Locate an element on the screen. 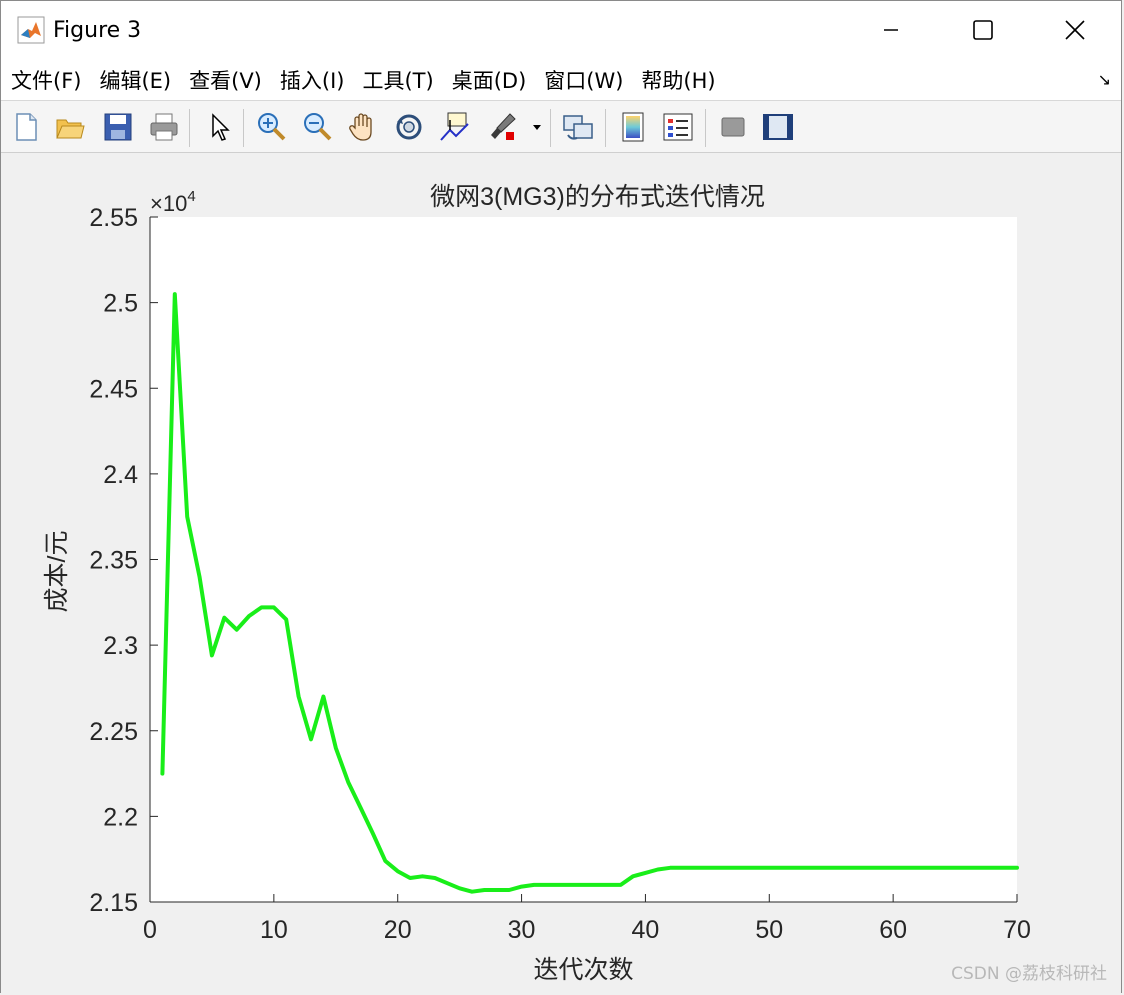  menu-help: 帮助(H) is located at coordinates (678, 80).